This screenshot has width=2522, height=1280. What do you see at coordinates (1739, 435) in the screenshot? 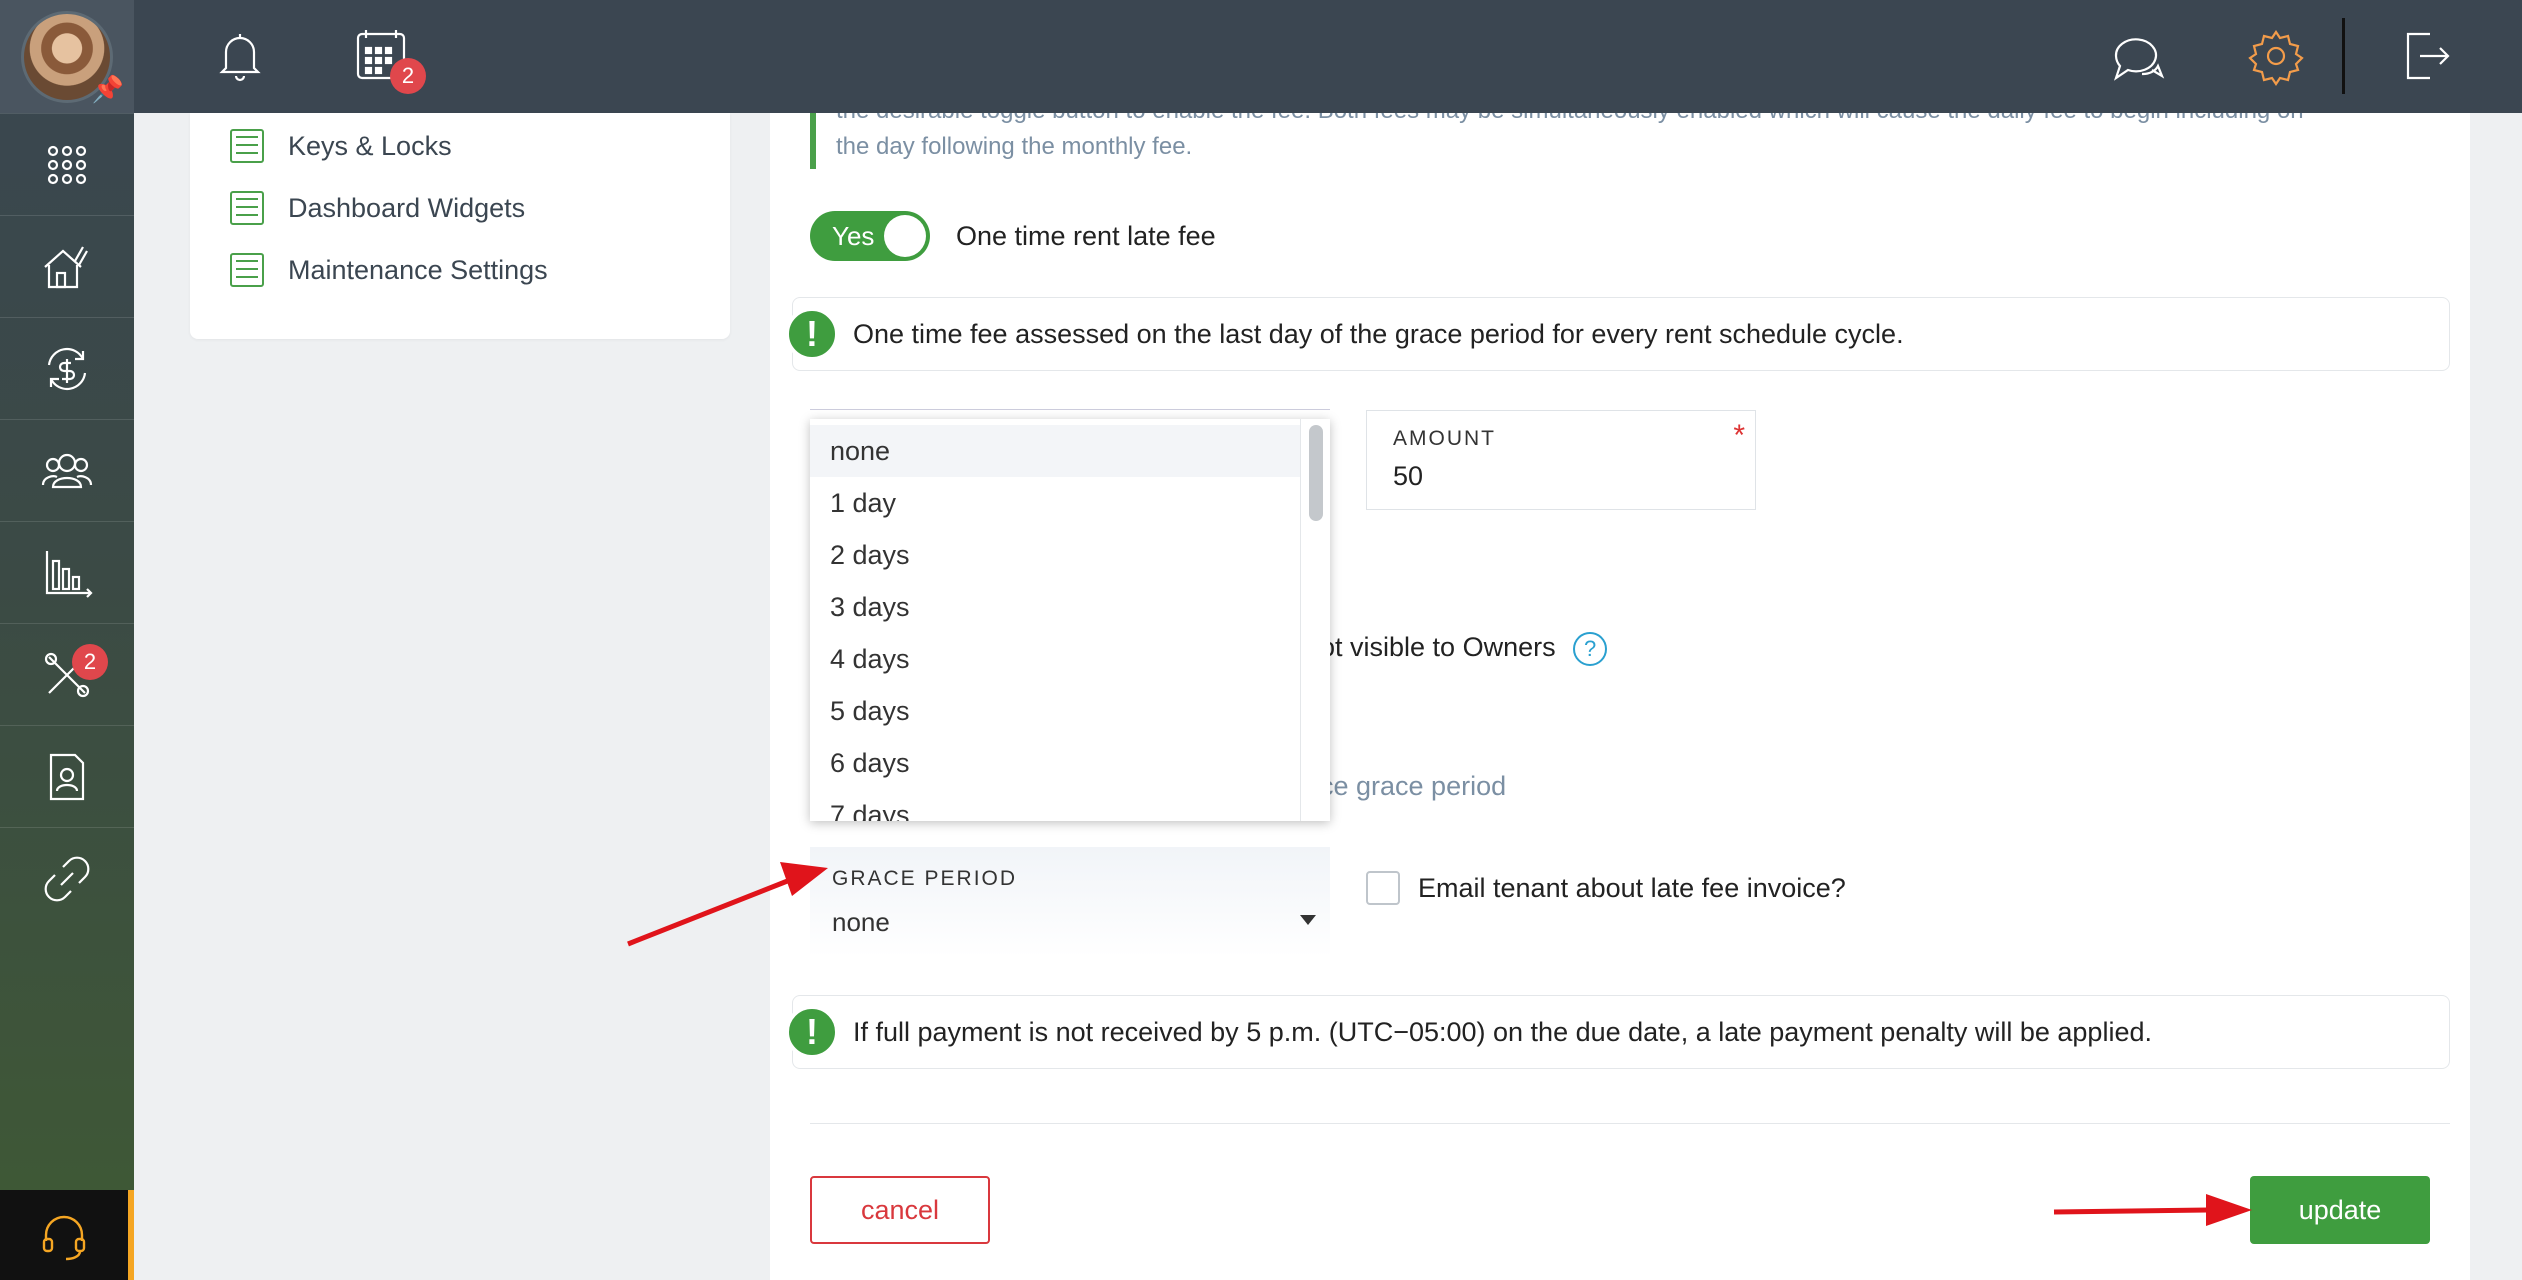
I see `required-marker: *` at bounding box center [1739, 435].